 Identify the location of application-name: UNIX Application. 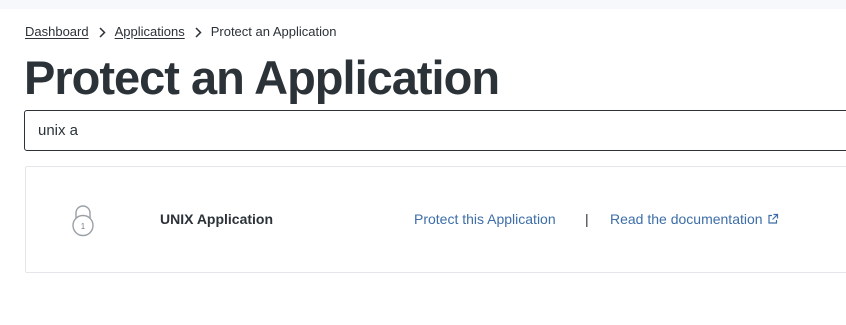
(217, 219).